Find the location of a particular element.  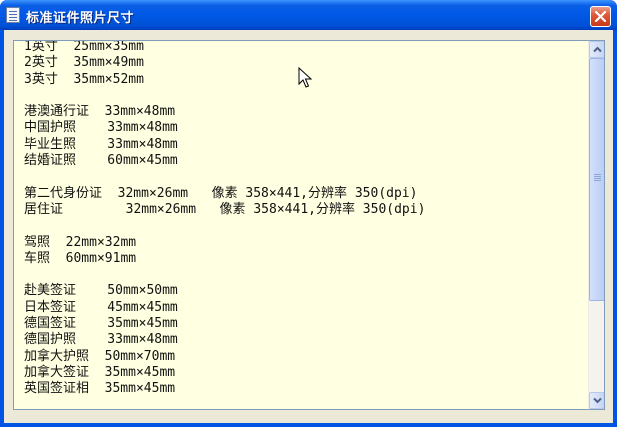

vertical-scrollbar is located at coordinates (596, 225).